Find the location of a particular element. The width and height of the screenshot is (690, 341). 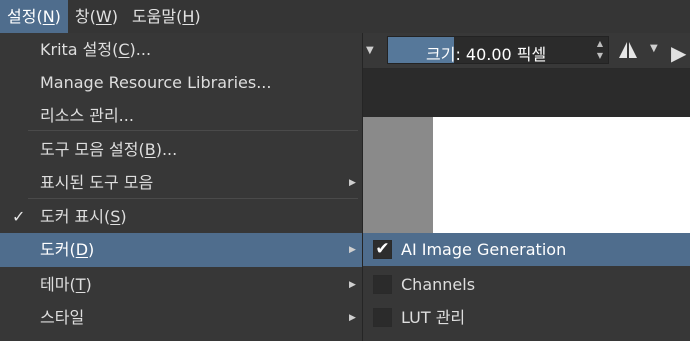

label-pre: 도커( is located at coordinates (58, 249).